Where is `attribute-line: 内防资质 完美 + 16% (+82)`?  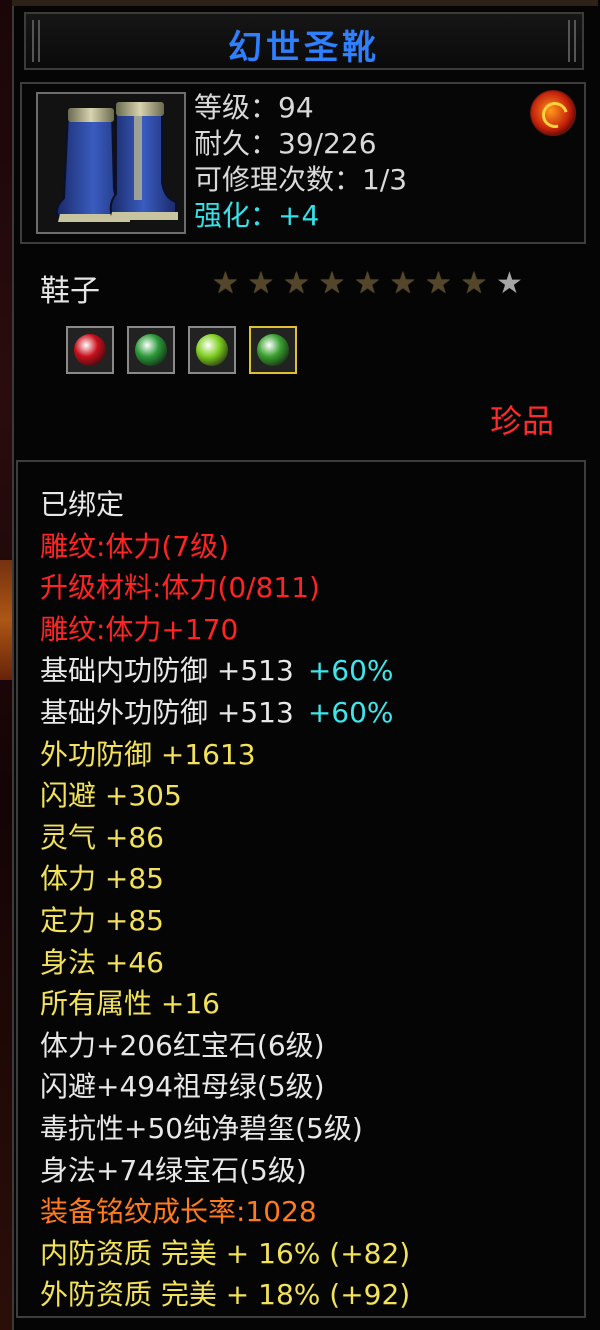 attribute-line: 内防资质 完美 + 16% (+82) is located at coordinates (225, 1254).